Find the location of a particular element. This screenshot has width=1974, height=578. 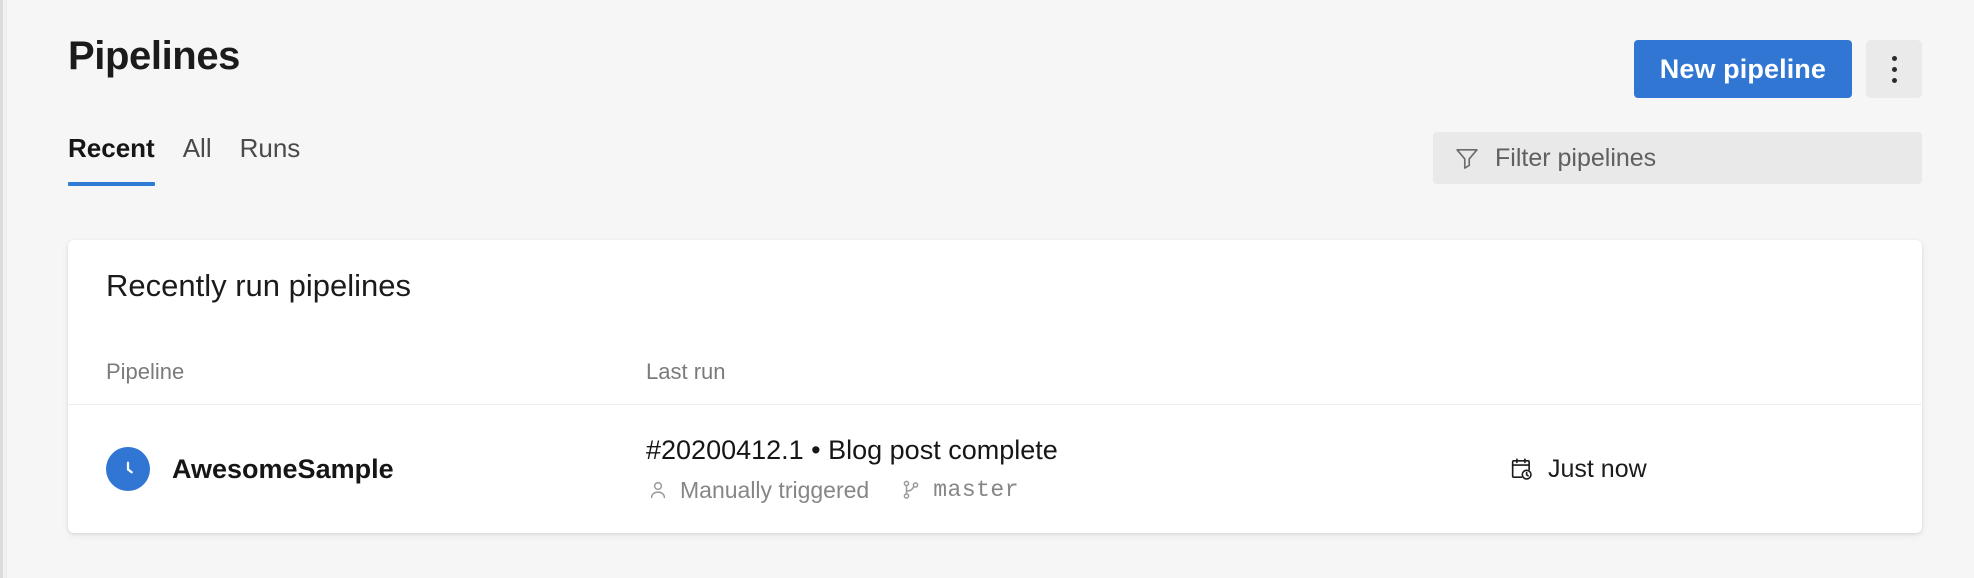

branch-name: master is located at coordinates (976, 490).